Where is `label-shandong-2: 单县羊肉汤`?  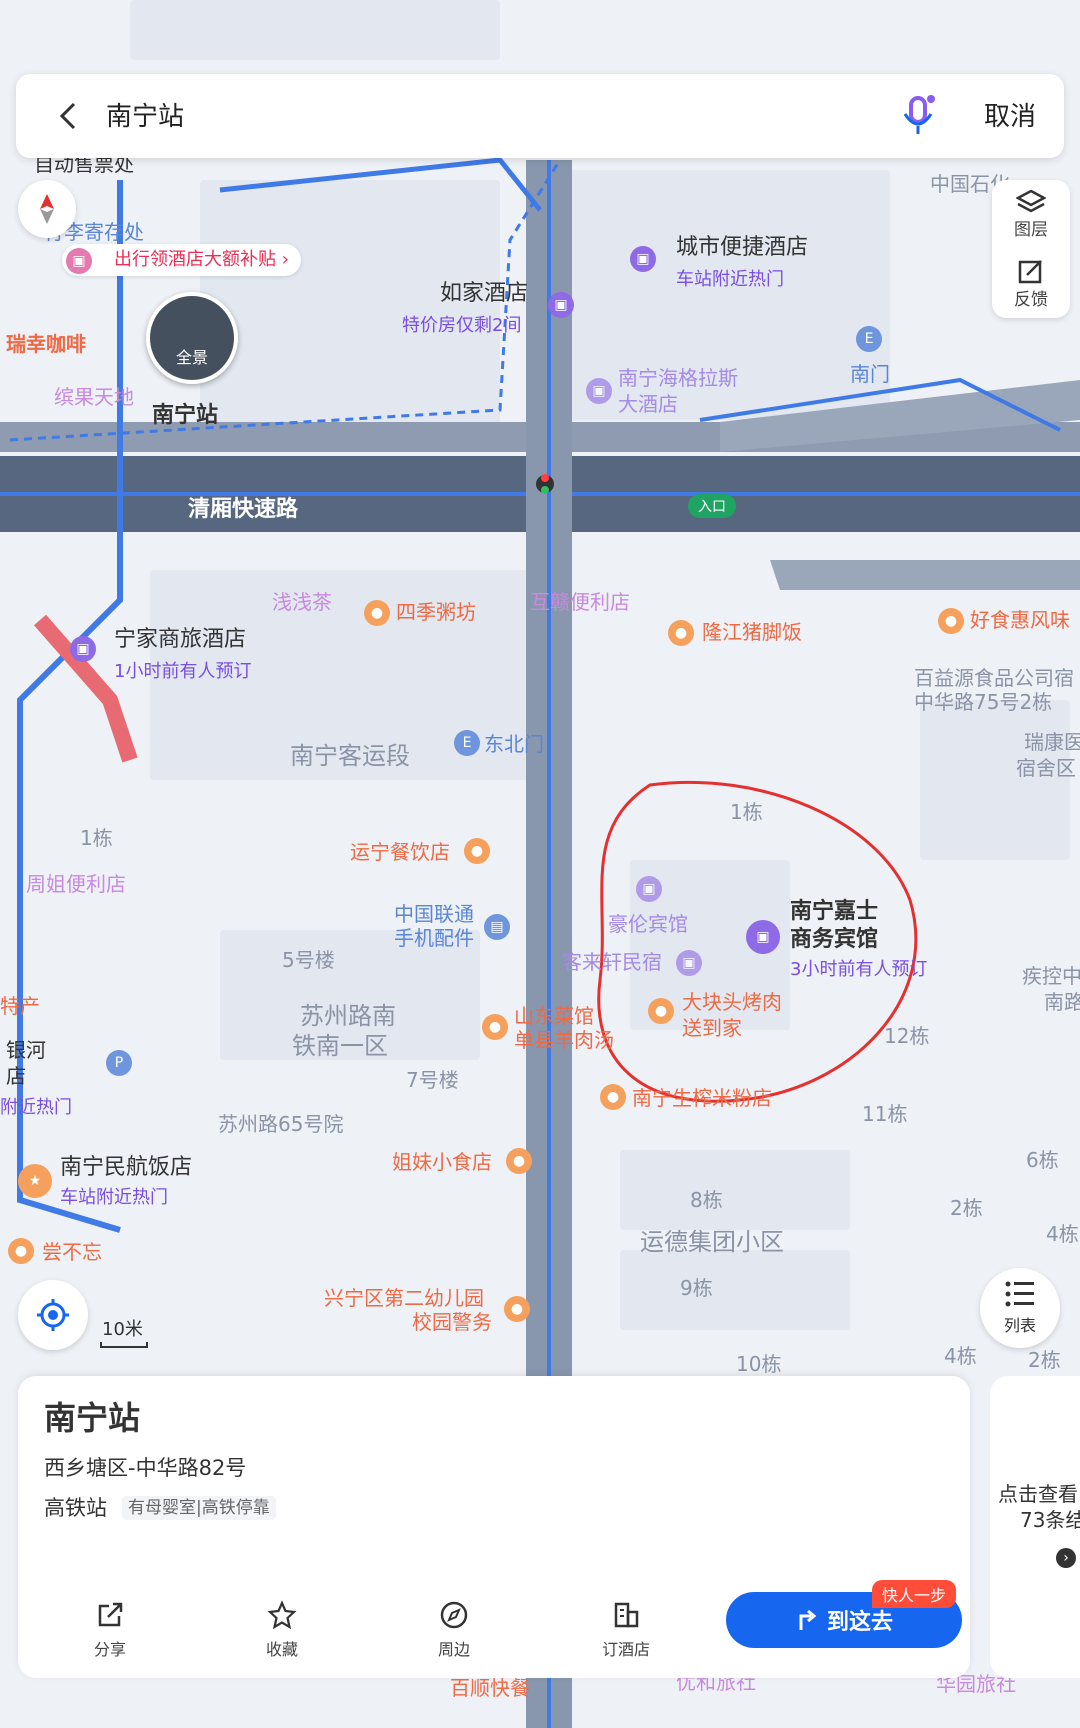 label-shandong-2: 单县羊肉汤 is located at coordinates (564, 1040).